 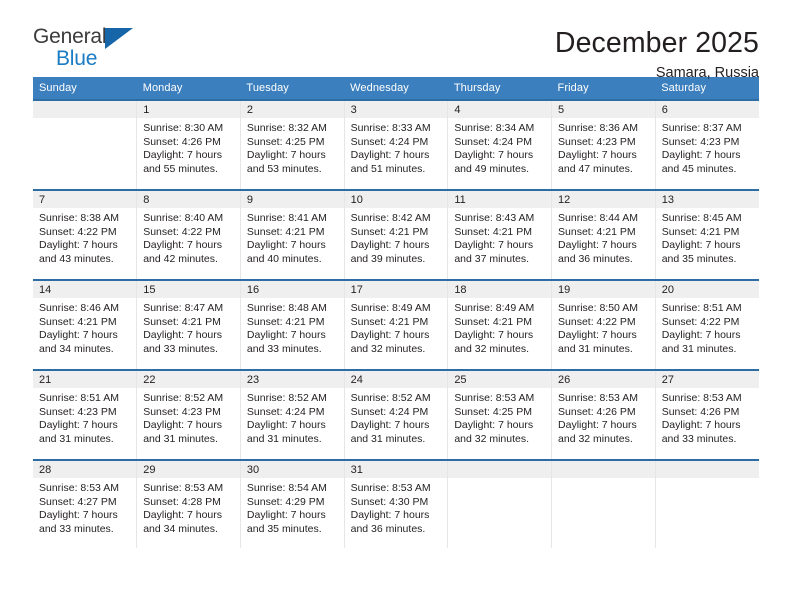 I want to click on day-number: 16, so click(x=292, y=289).